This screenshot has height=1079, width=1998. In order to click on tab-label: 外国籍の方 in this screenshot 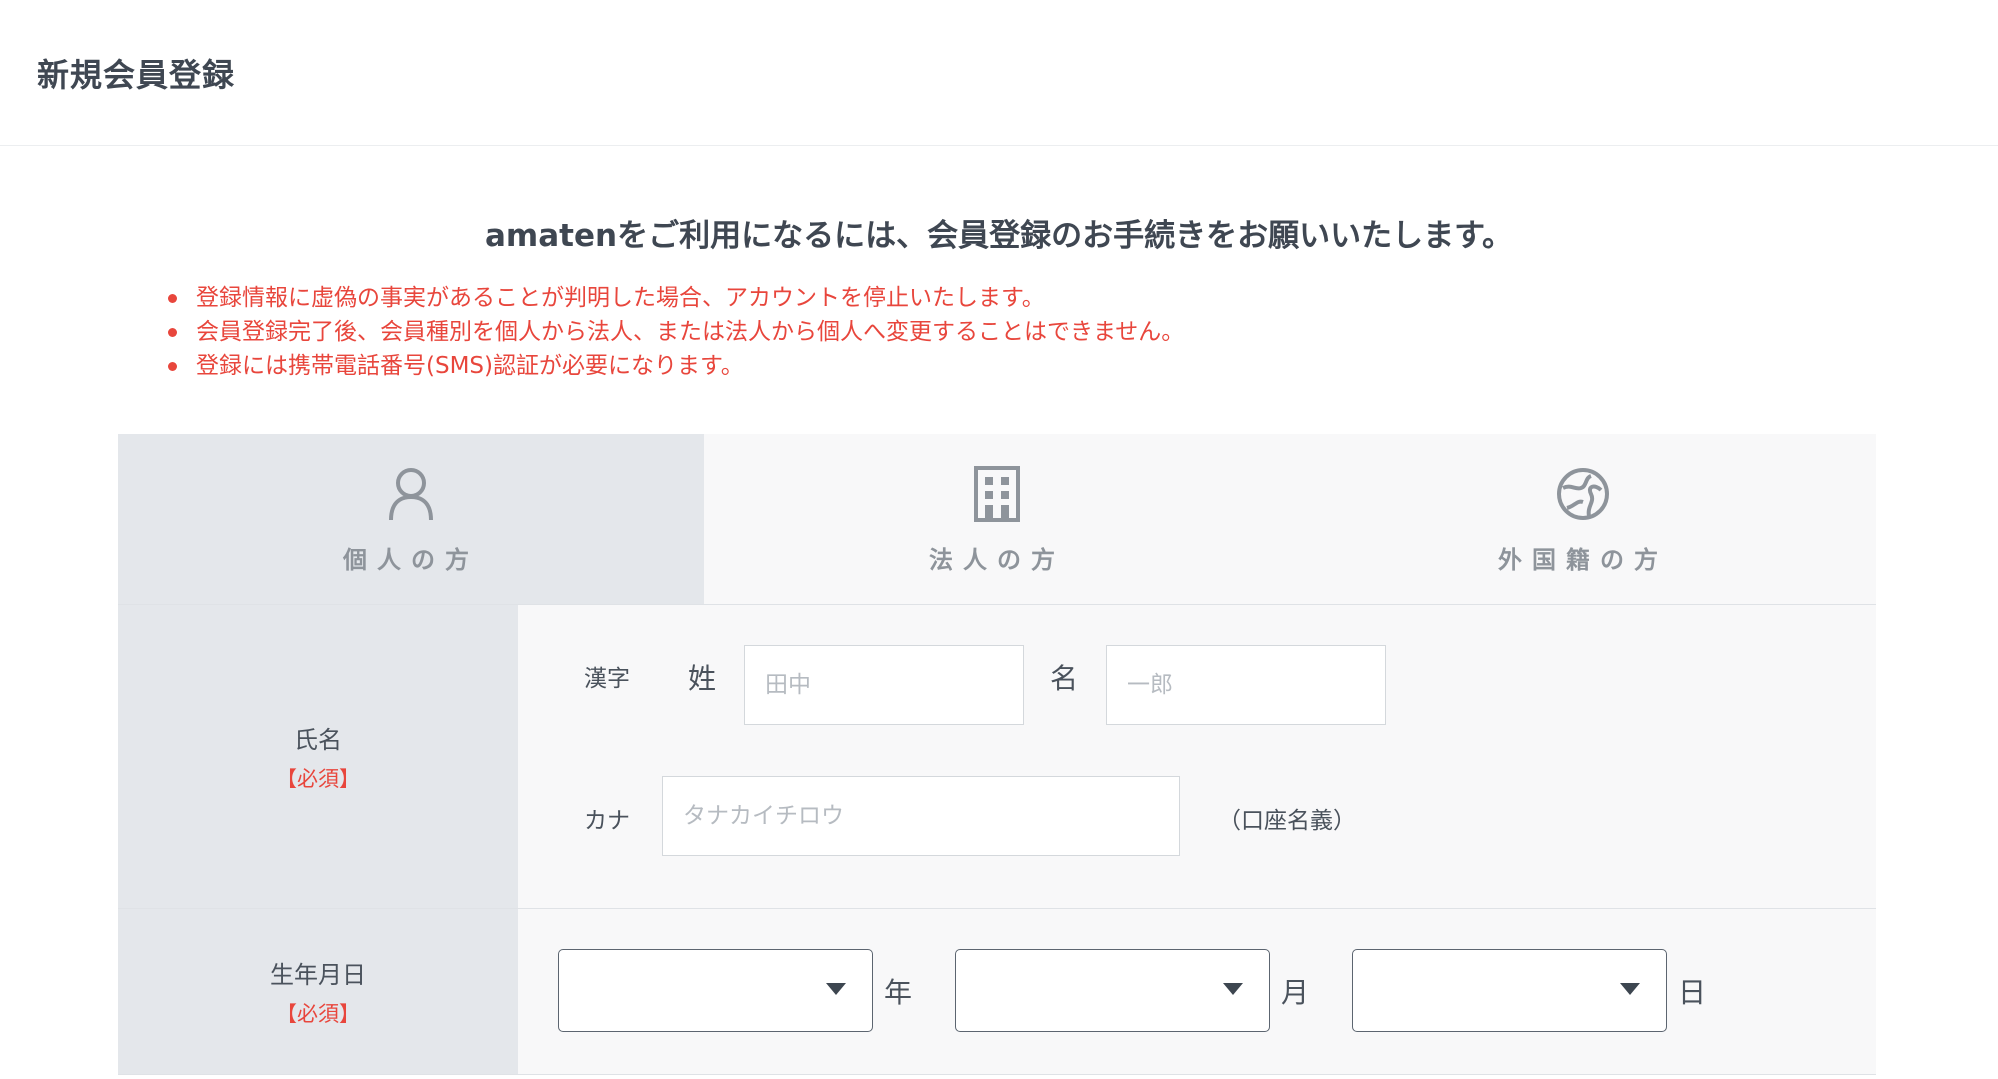, I will do `click(1583, 560)`.